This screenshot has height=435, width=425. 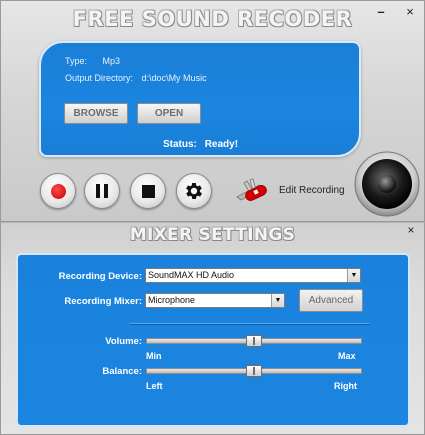 I want to click on type-label: Type:, so click(x=76, y=61).